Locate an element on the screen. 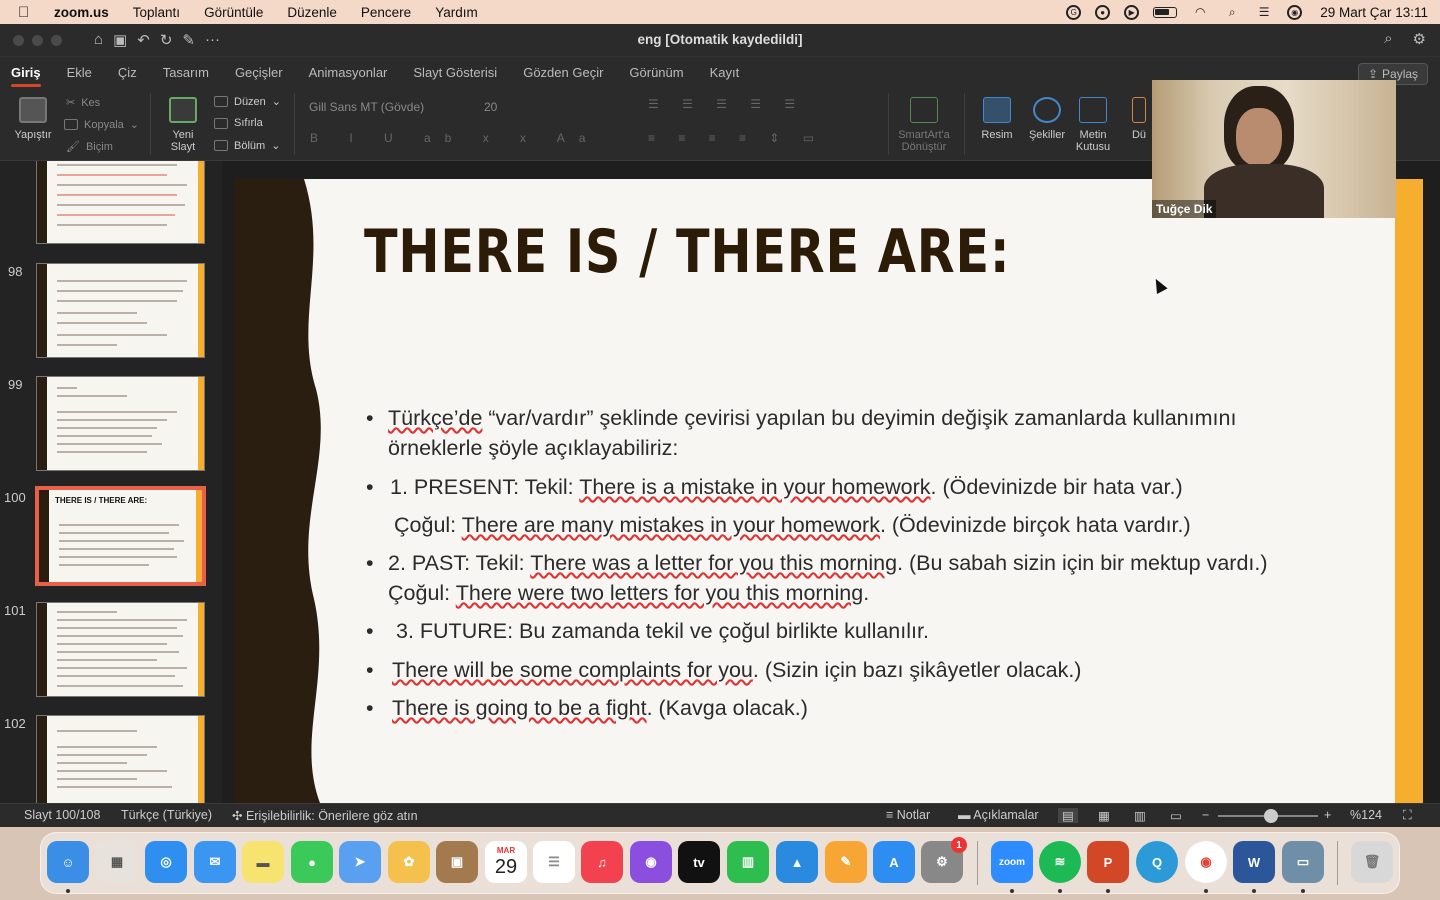 Image resolution: width=1440 pixels, height=900 pixels. tab-record: Kayıt is located at coordinates (725, 72).